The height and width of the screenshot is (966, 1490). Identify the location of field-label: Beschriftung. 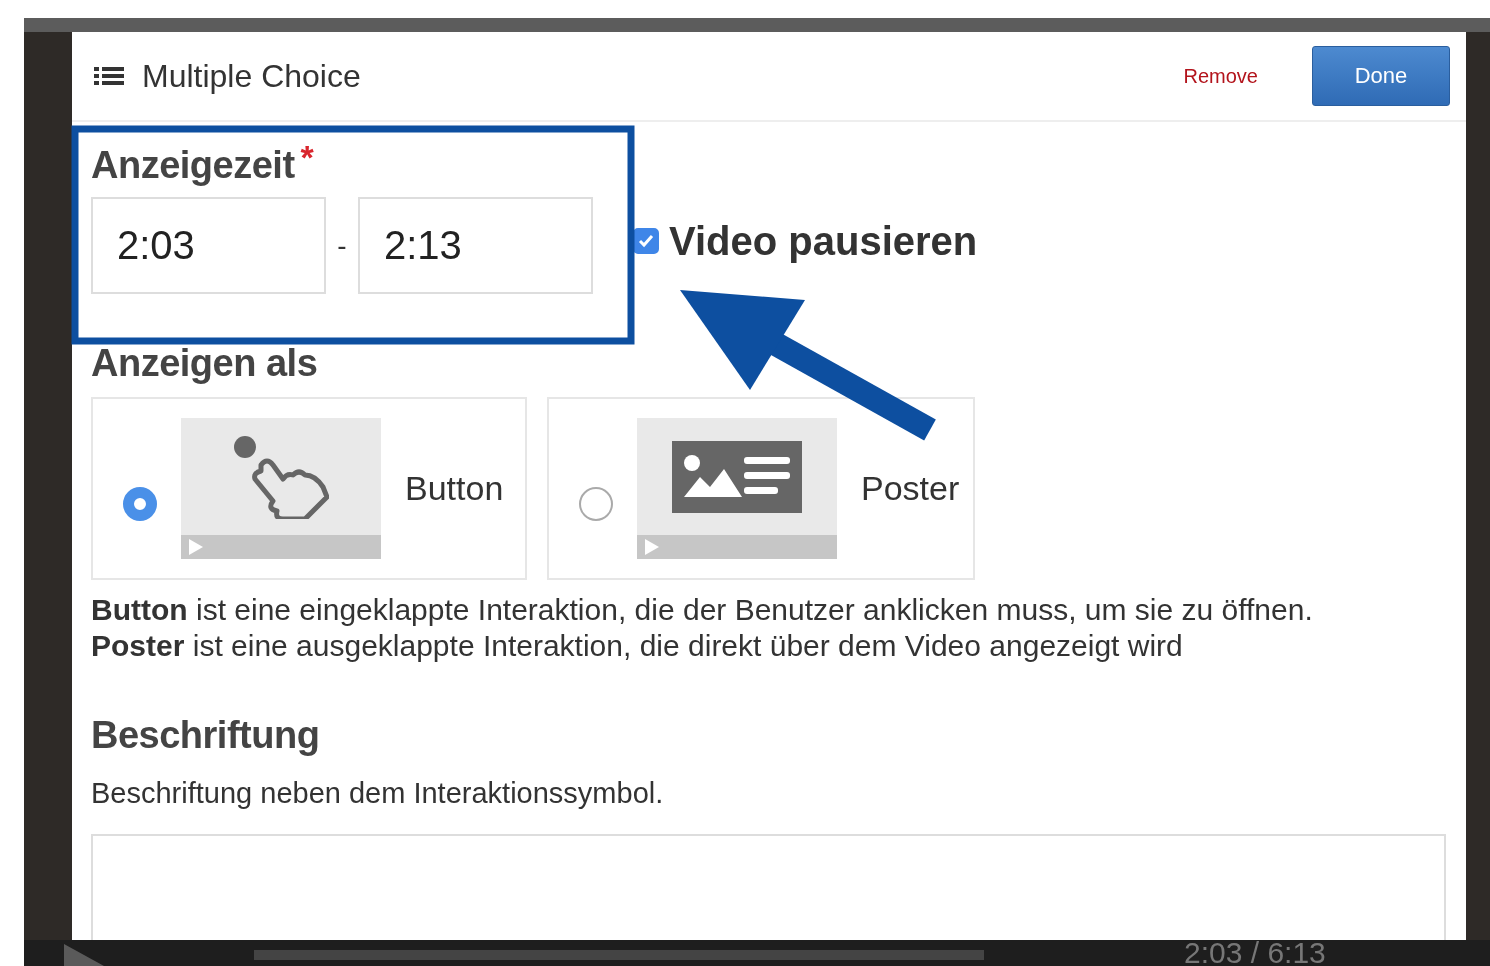
(205, 735).